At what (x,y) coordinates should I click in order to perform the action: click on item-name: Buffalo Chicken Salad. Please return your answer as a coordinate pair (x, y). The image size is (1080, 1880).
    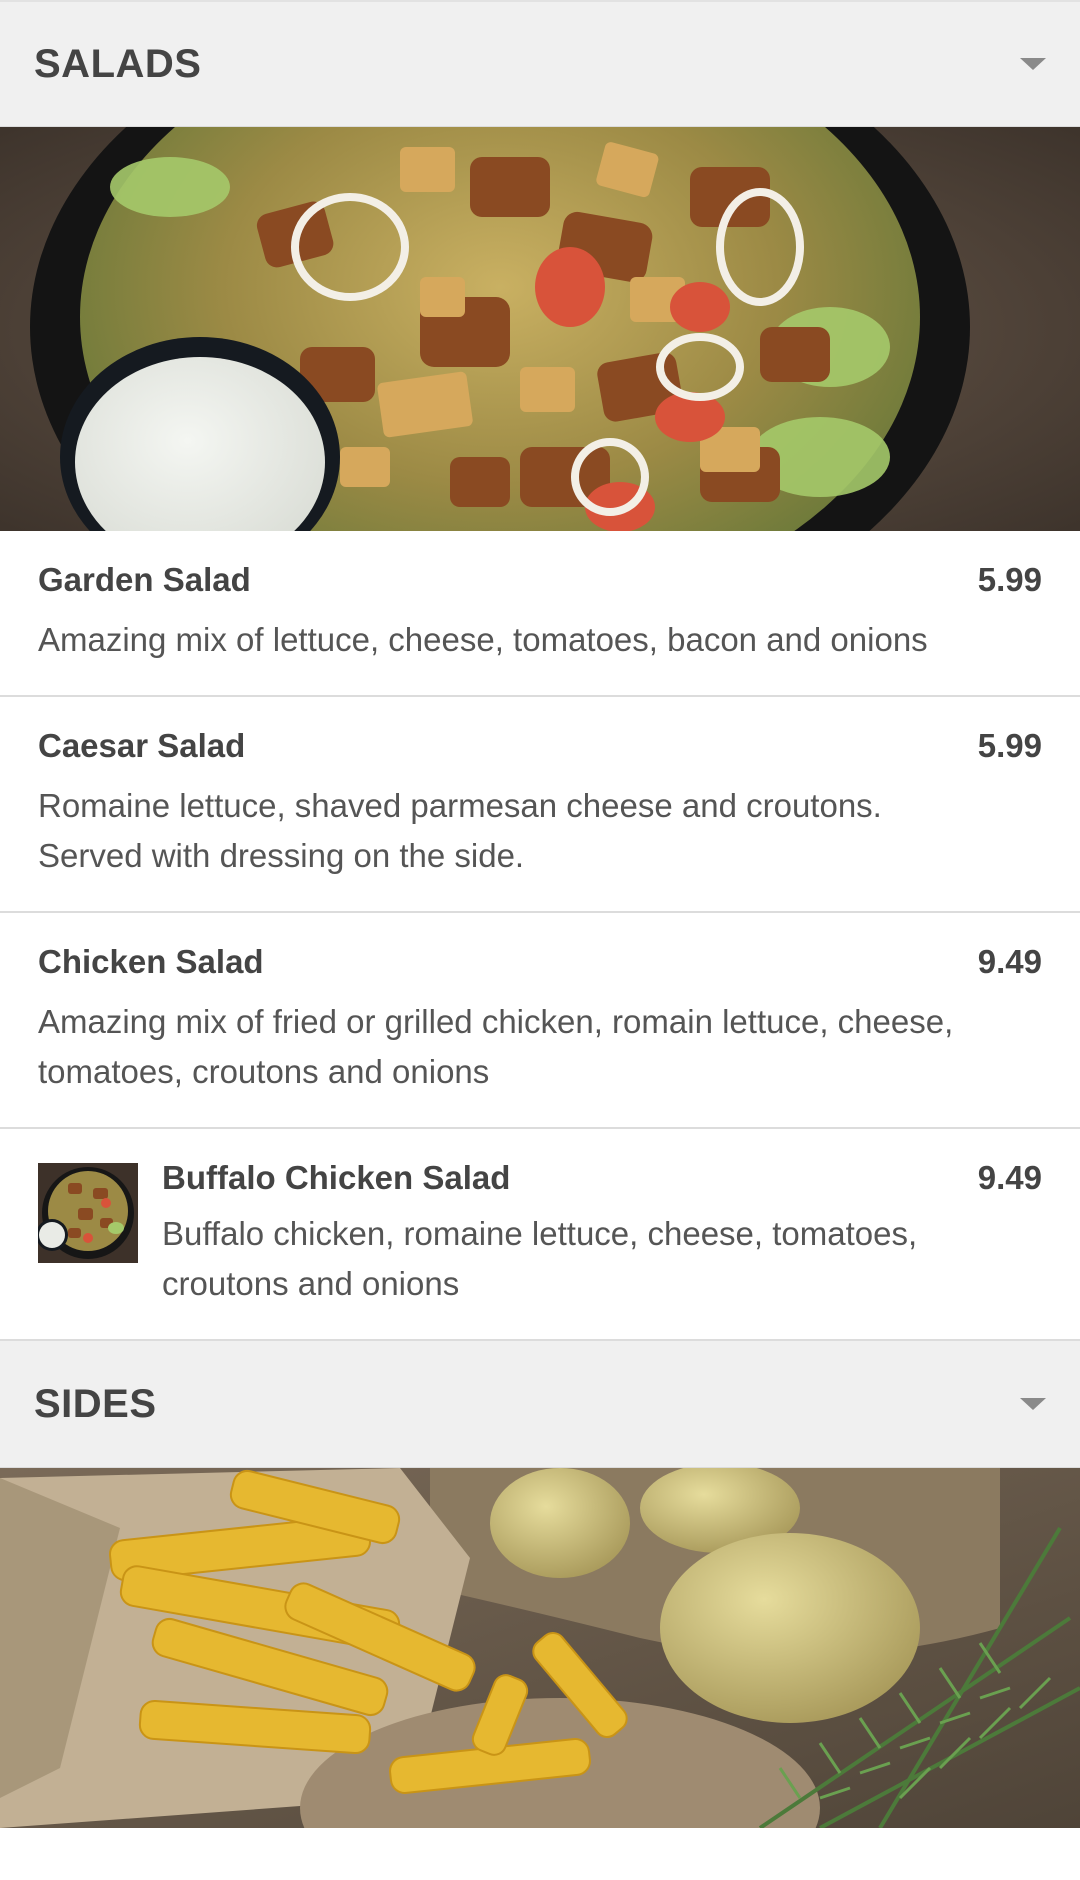
    Looking at the image, I should click on (336, 1177).